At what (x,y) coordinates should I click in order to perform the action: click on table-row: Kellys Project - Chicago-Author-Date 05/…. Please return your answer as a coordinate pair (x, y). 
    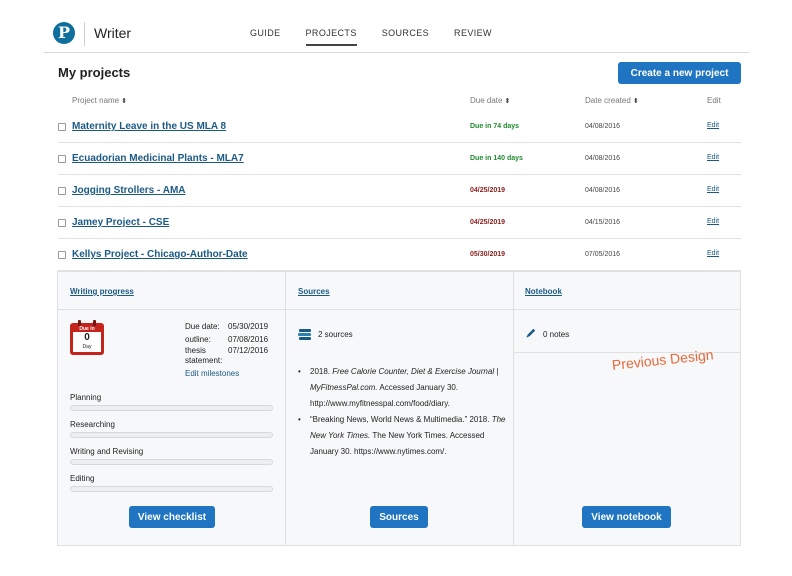
    Looking at the image, I should click on (399, 255).